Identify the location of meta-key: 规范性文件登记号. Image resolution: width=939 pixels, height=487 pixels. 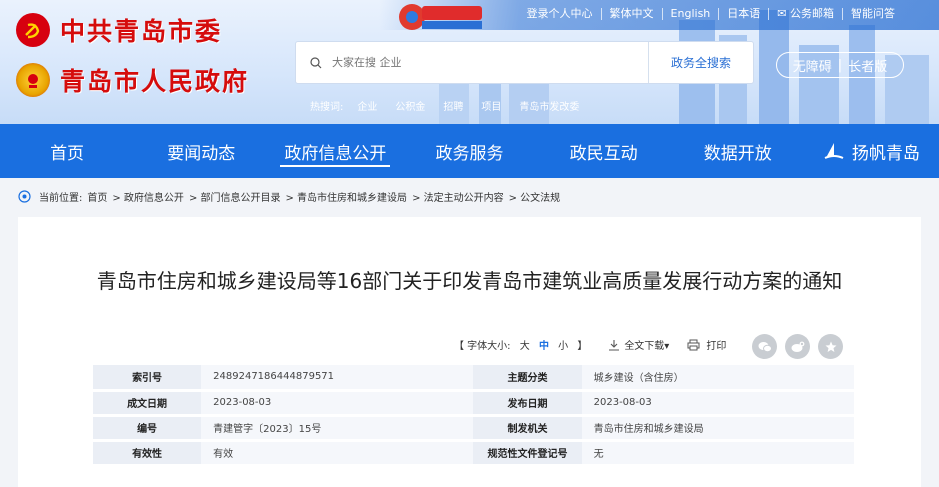
(527, 453).